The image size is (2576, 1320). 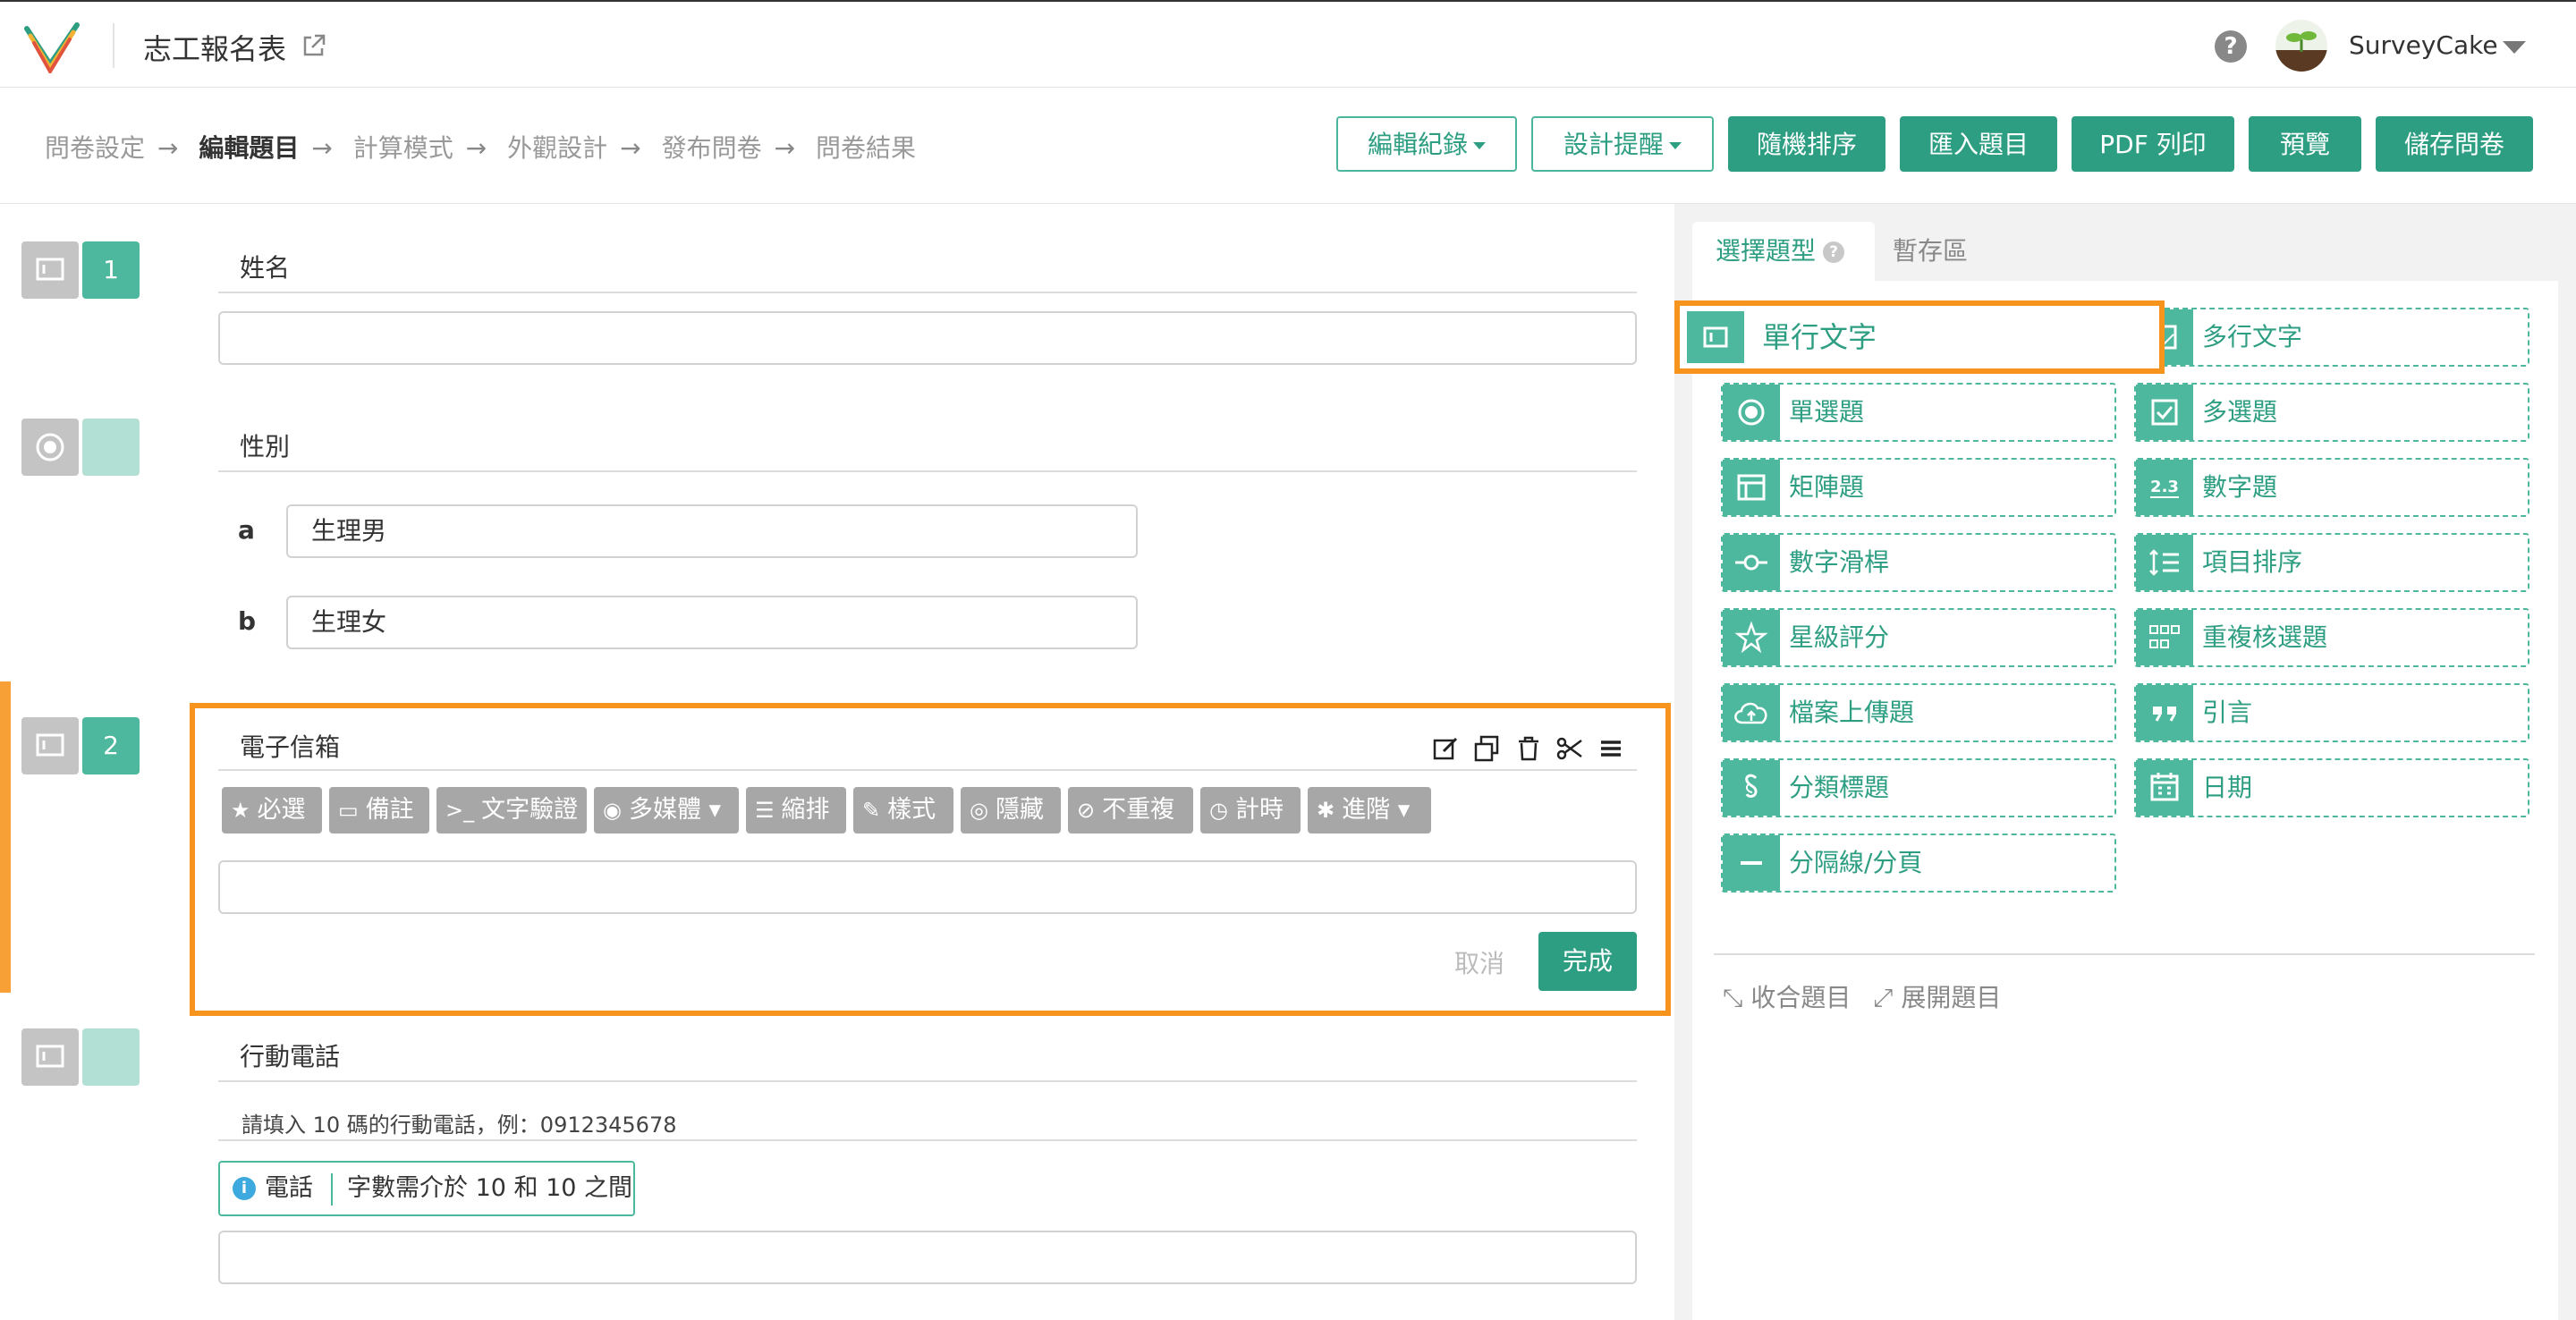 I want to click on advanced-chip: ✱ 進階 ▾, so click(x=1369, y=810).